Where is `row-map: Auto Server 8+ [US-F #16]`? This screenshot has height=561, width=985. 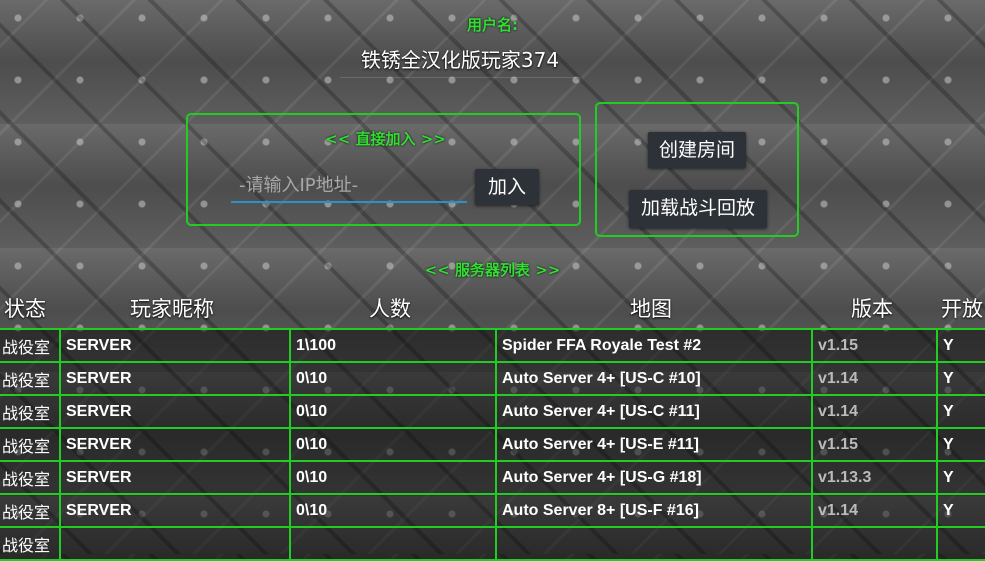 row-map: Auto Server 8+ [US-F #16] is located at coordinates (654, 510).